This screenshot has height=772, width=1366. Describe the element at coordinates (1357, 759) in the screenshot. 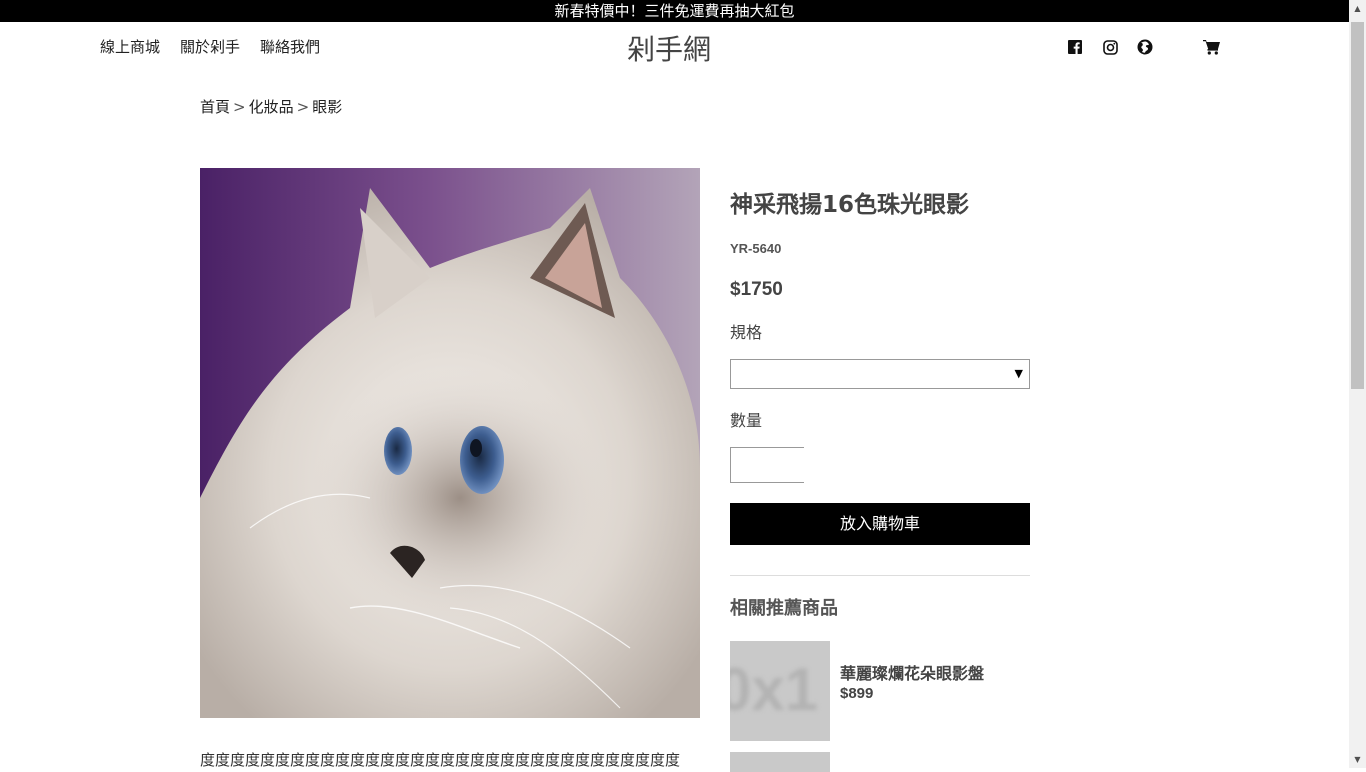

I see `scroll-down-icon: ▼` at that location.